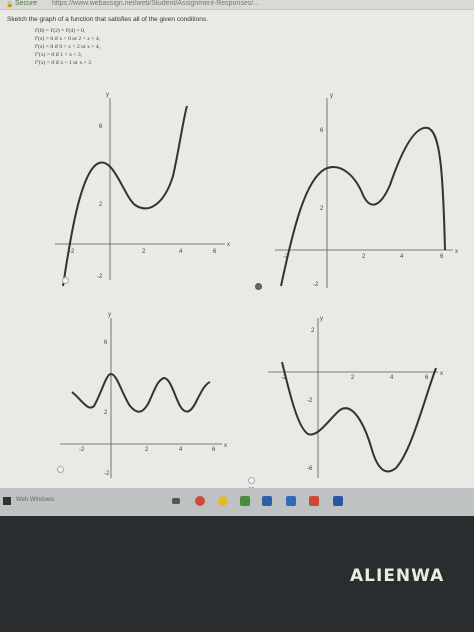  Describe the element at coordinates (267, 501) in the screenshot. I see `checkmark-app-icon` at that location.